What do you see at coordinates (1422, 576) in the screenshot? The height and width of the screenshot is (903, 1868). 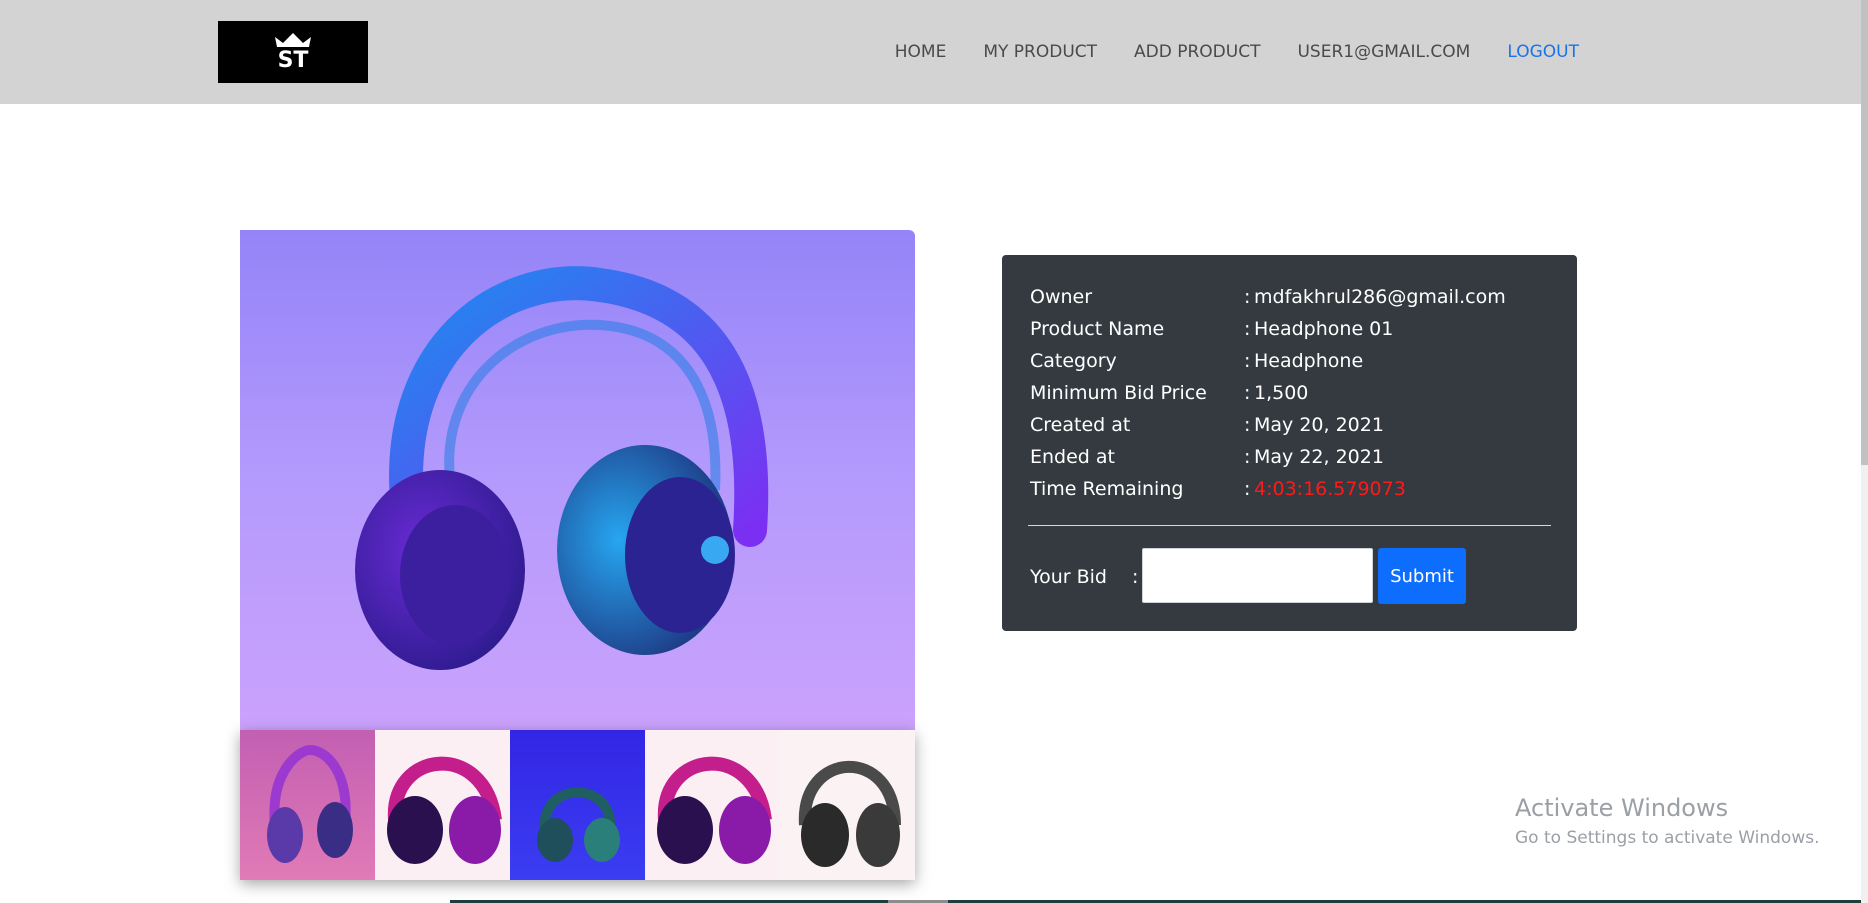 I see `submit-button: Submit` at bounding box center [1422, 576].